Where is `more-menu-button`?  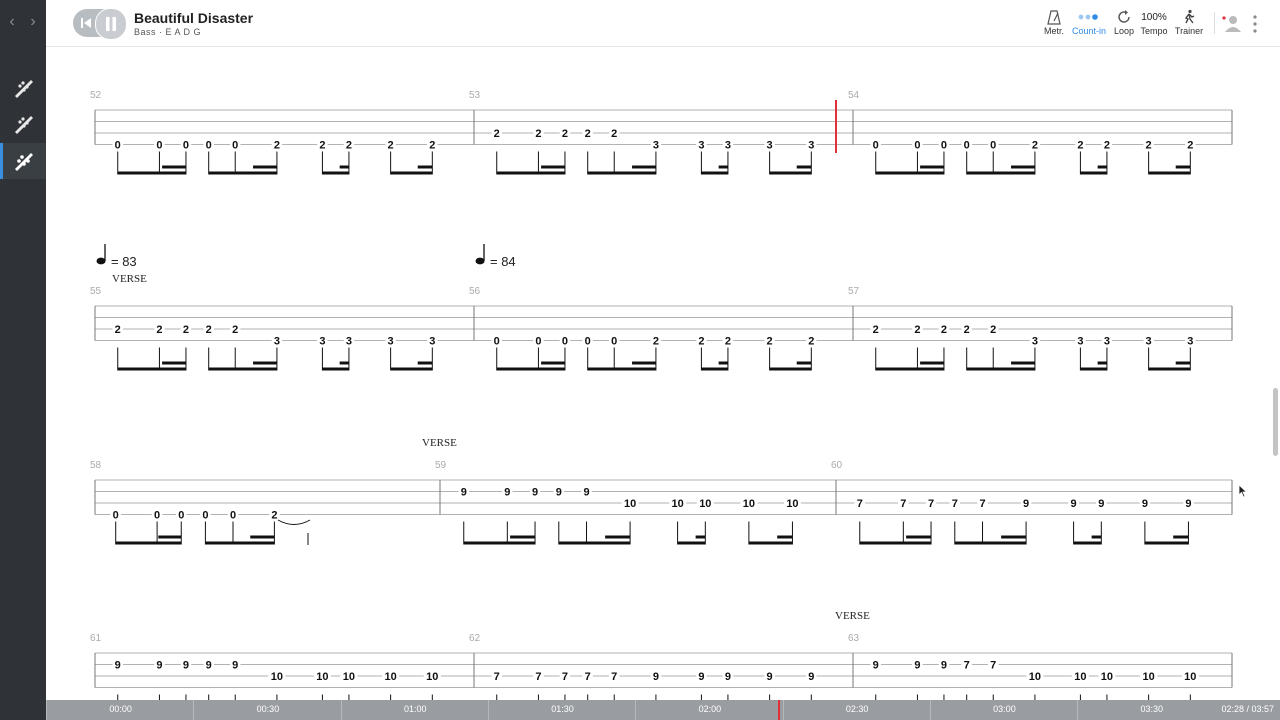
more-menu-button is located at coordinates (1255, 24).